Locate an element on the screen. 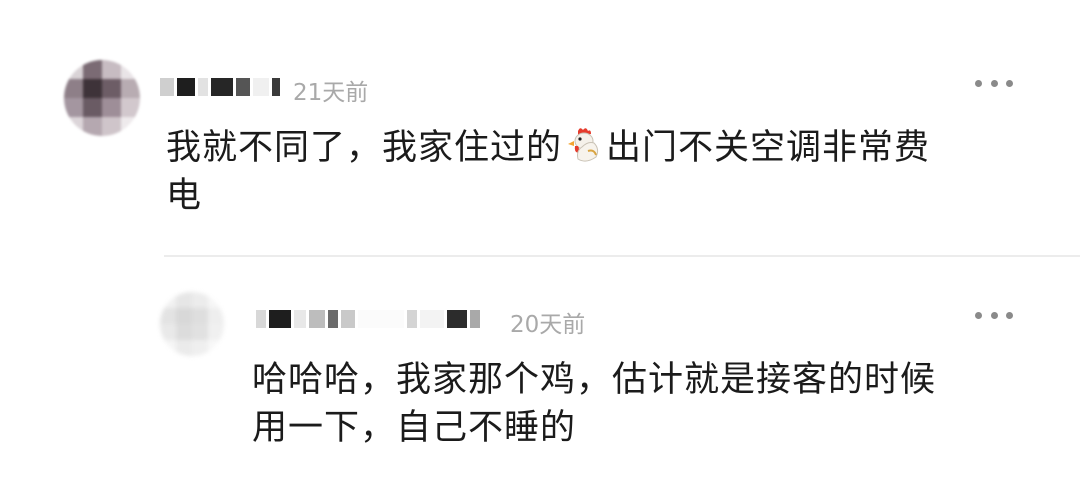 This screenshot has height=496, width=1080. comment-line: 电 is located at coordinates (184, 196).